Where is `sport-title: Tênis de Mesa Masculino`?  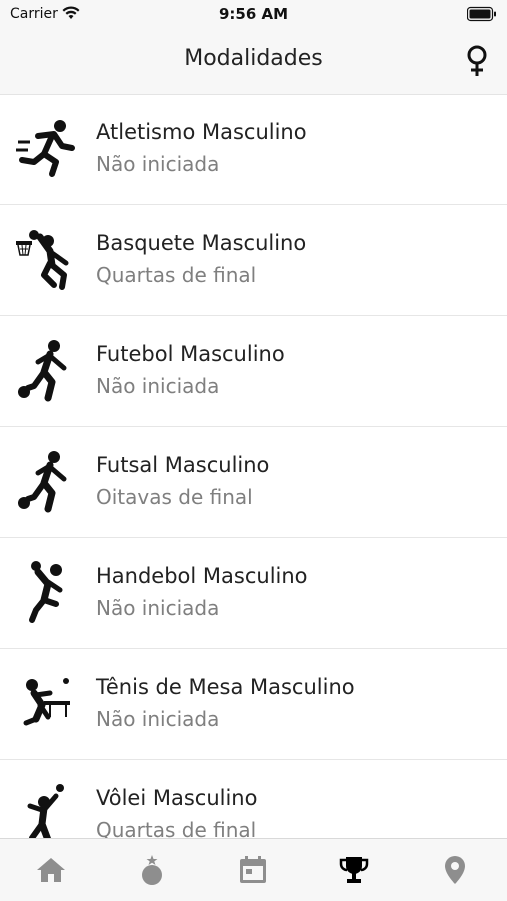
sport-title: Tênis de Mesa Masculino is located at coordinates (225, 687).